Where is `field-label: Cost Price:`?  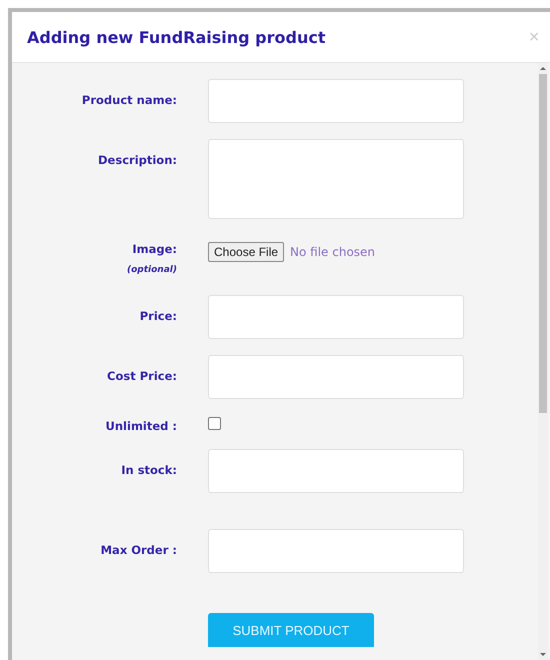 field-label: Cost Price: is located at coordinates (142, 376).